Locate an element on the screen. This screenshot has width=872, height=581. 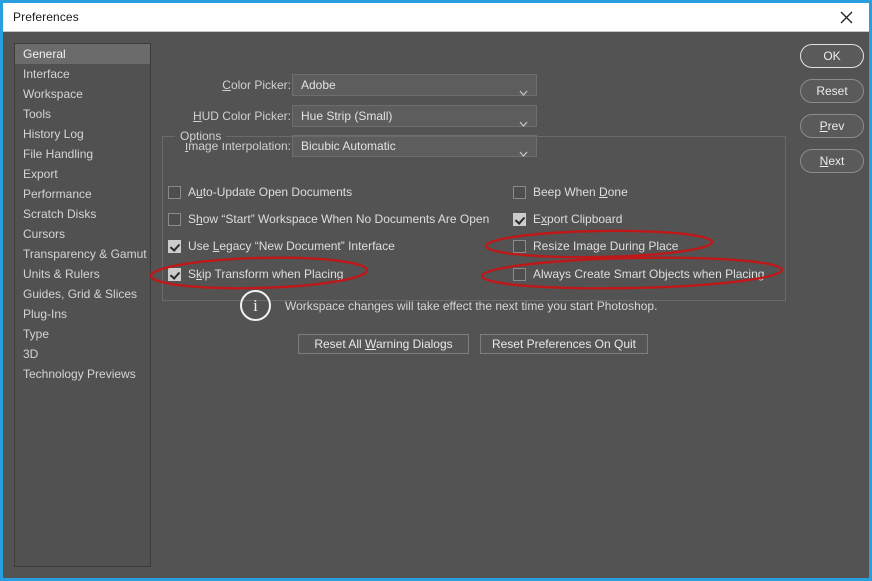
dropdown-hue-strip-small: Hue Strip (Small) is located at coordinates (414, 116).